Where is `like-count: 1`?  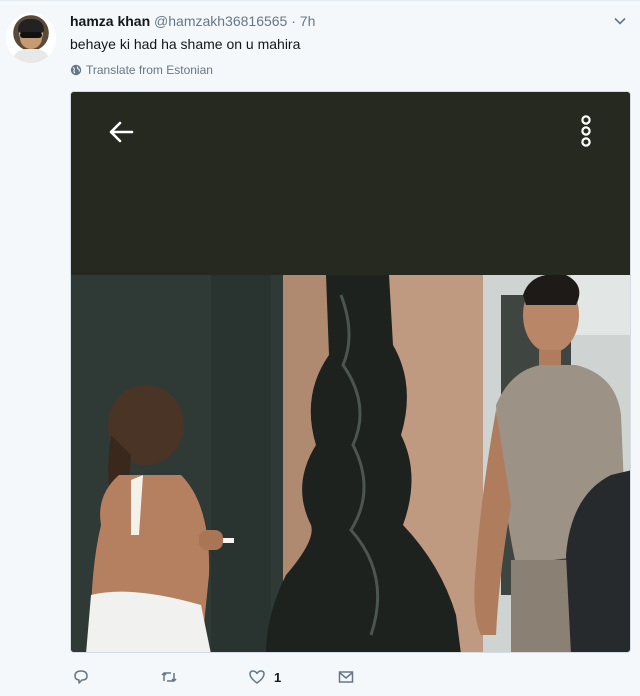 like-count: 1 is located at coordinates (278, 677).